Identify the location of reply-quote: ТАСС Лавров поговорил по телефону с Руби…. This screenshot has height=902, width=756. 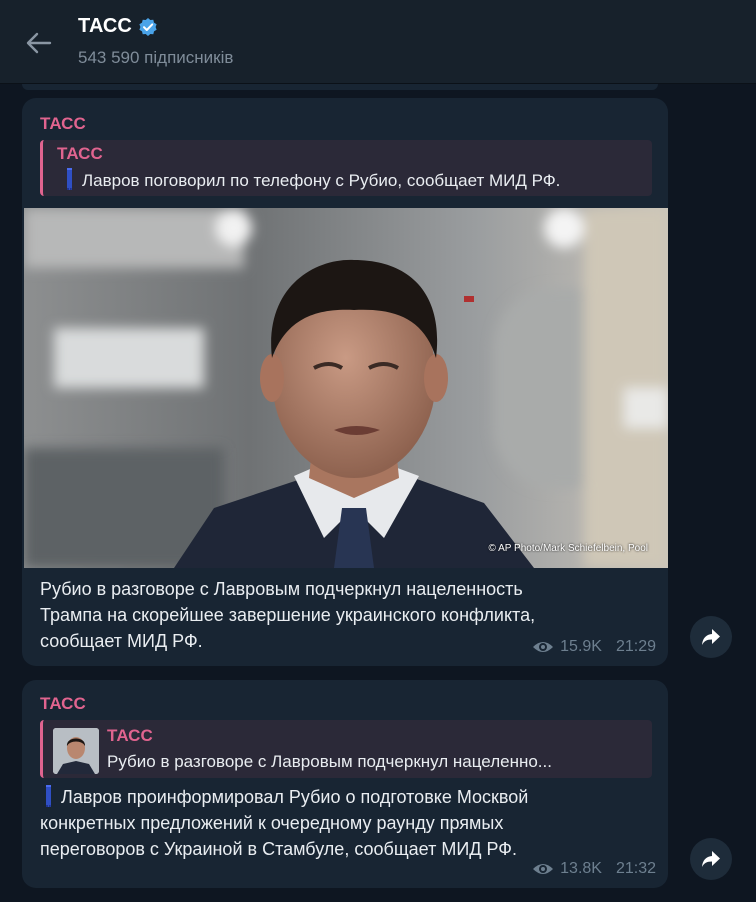
(346, 168).